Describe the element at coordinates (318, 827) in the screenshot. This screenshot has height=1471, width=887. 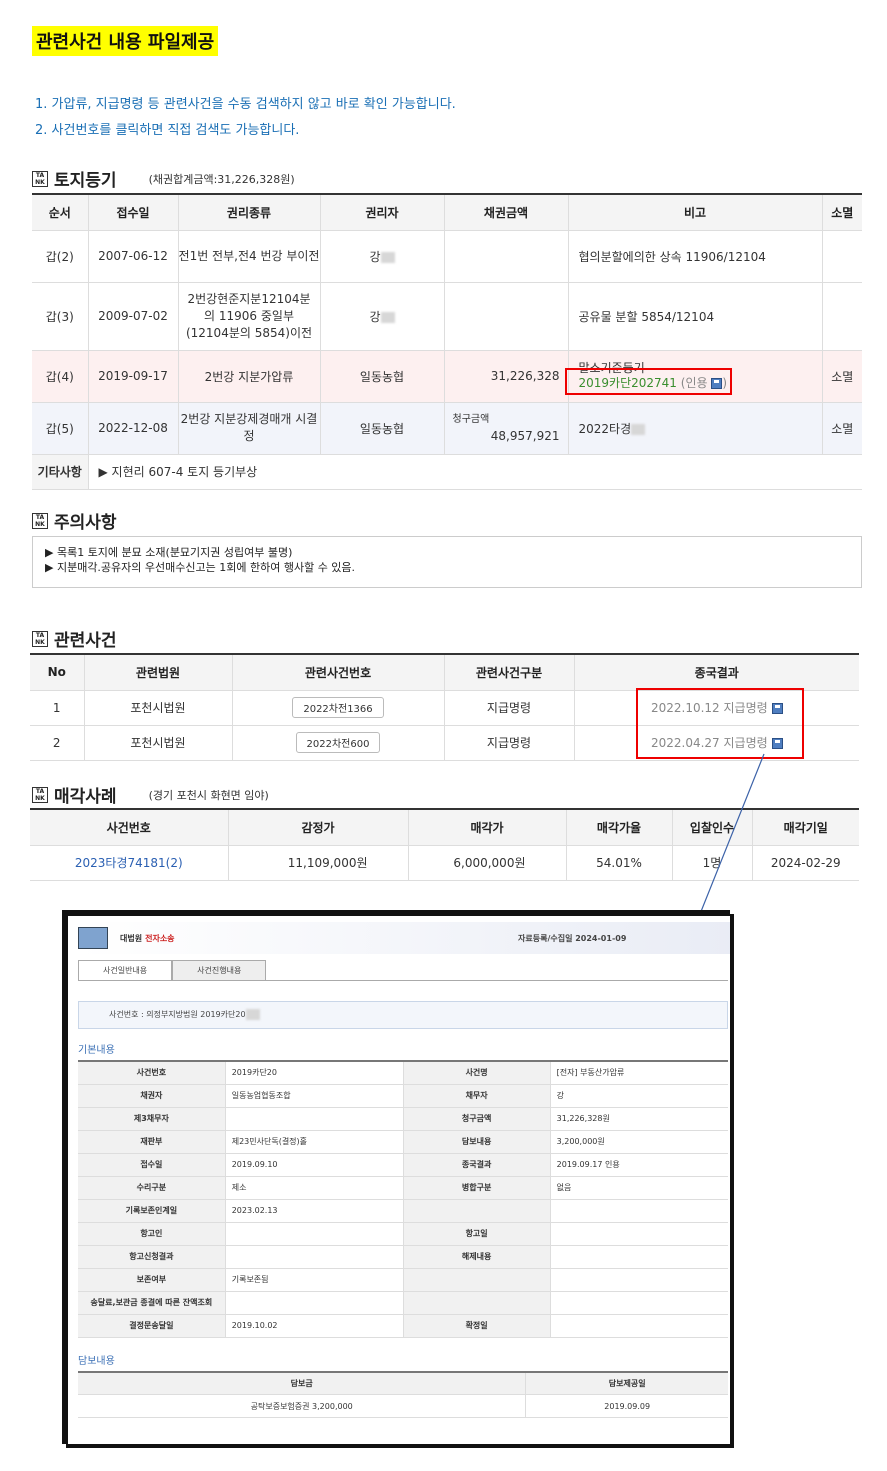
I see `col-header: 감정가` at that location.